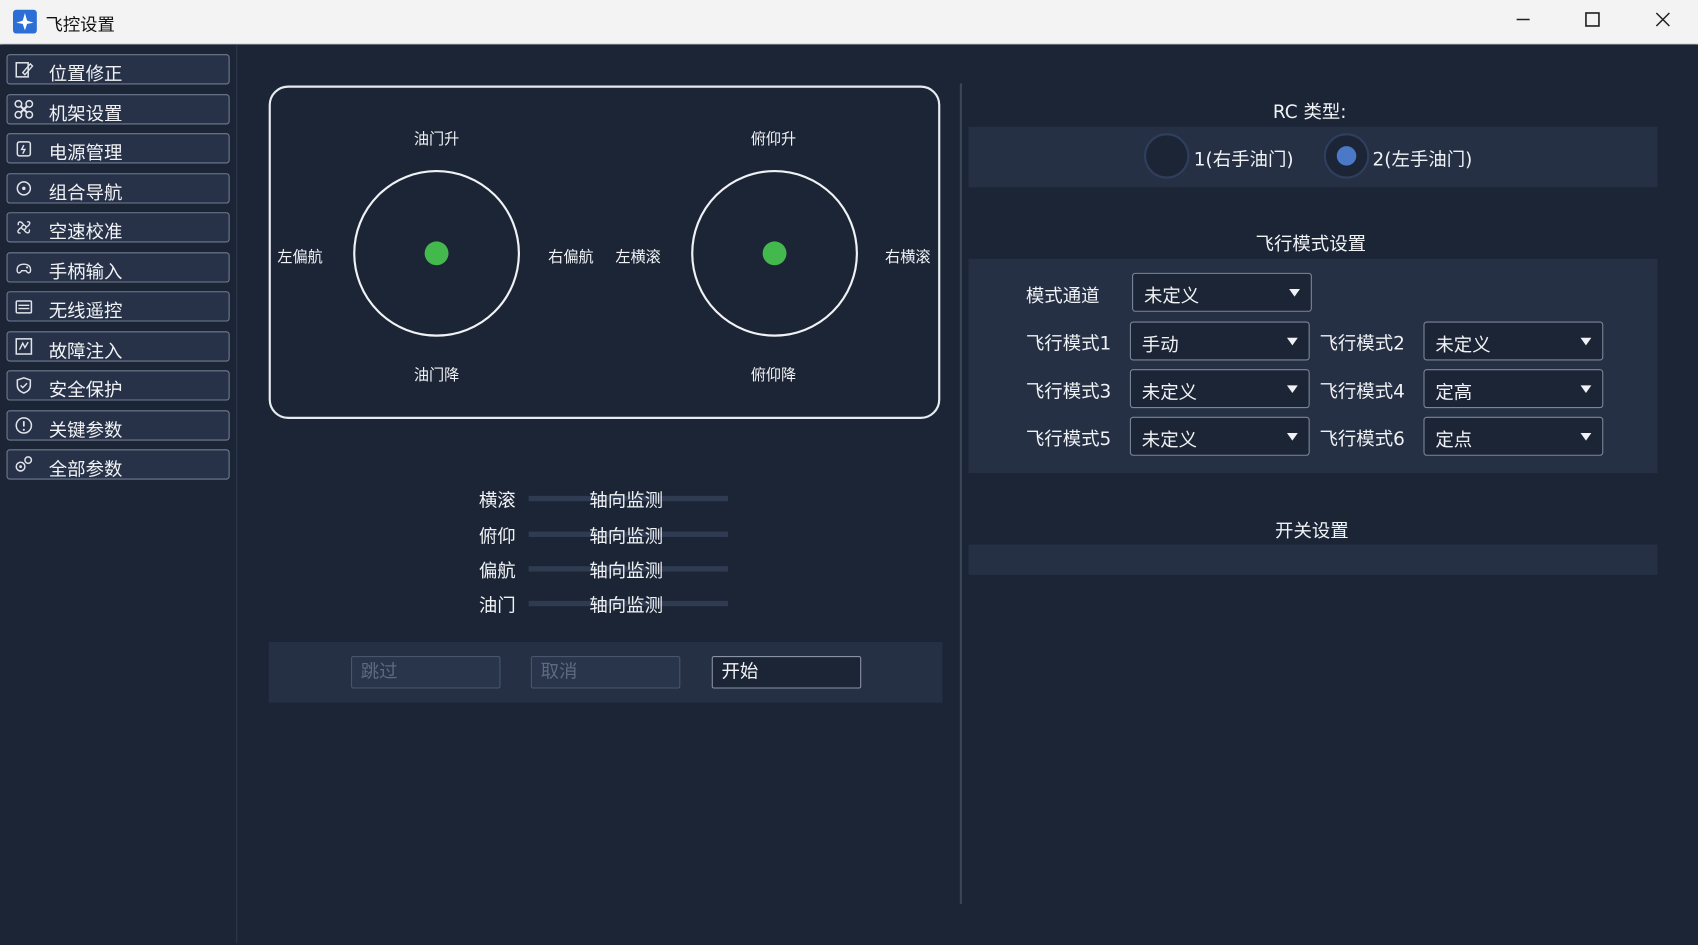 This screenshot has width=1698, height=945. Describe the element at coordinates (85, 352) in the screenshot. I see `sidebar-item-label: 故障注入` at that location.